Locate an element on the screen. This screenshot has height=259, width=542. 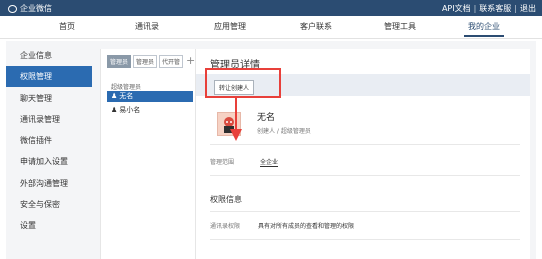
sidebar-item-settings: 设置 is located at coordinates (49, 225).